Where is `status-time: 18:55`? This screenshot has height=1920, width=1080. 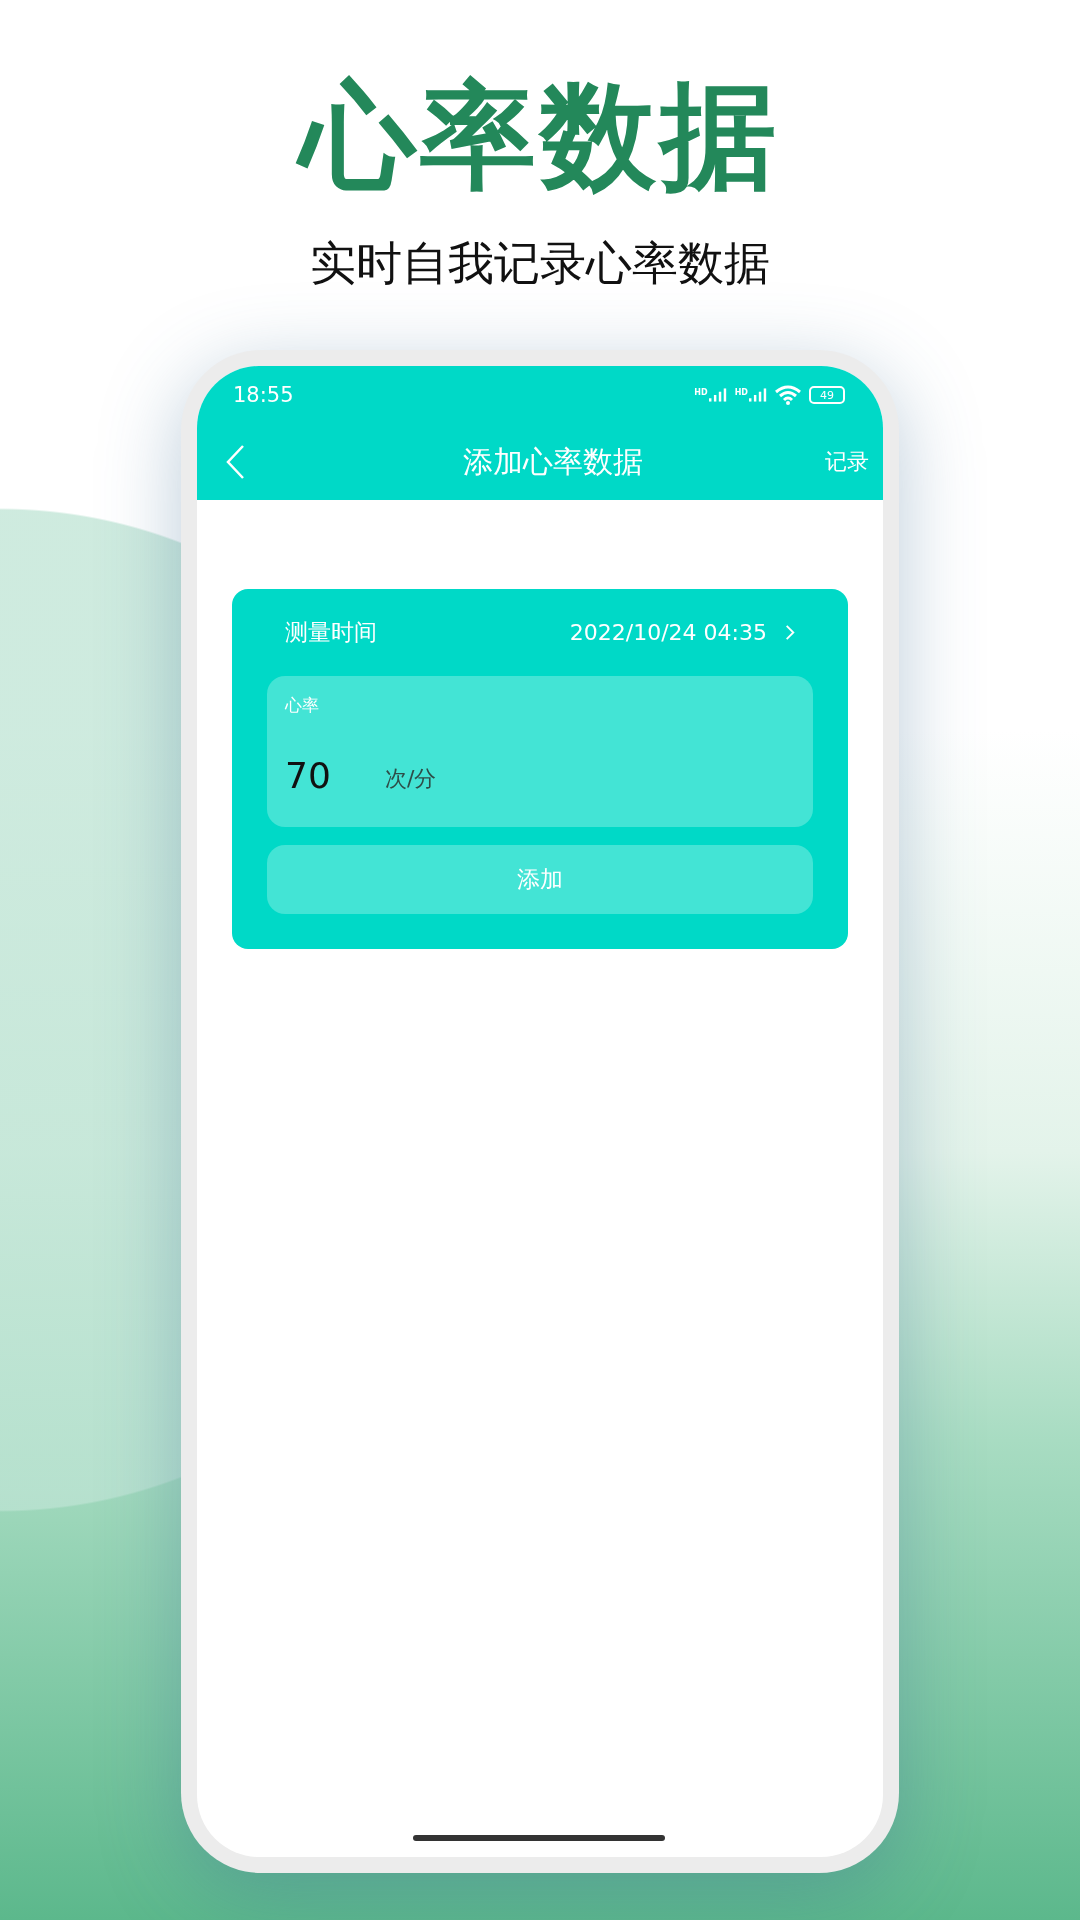
status-time: 18:55 is located at coordinates (263, 395).